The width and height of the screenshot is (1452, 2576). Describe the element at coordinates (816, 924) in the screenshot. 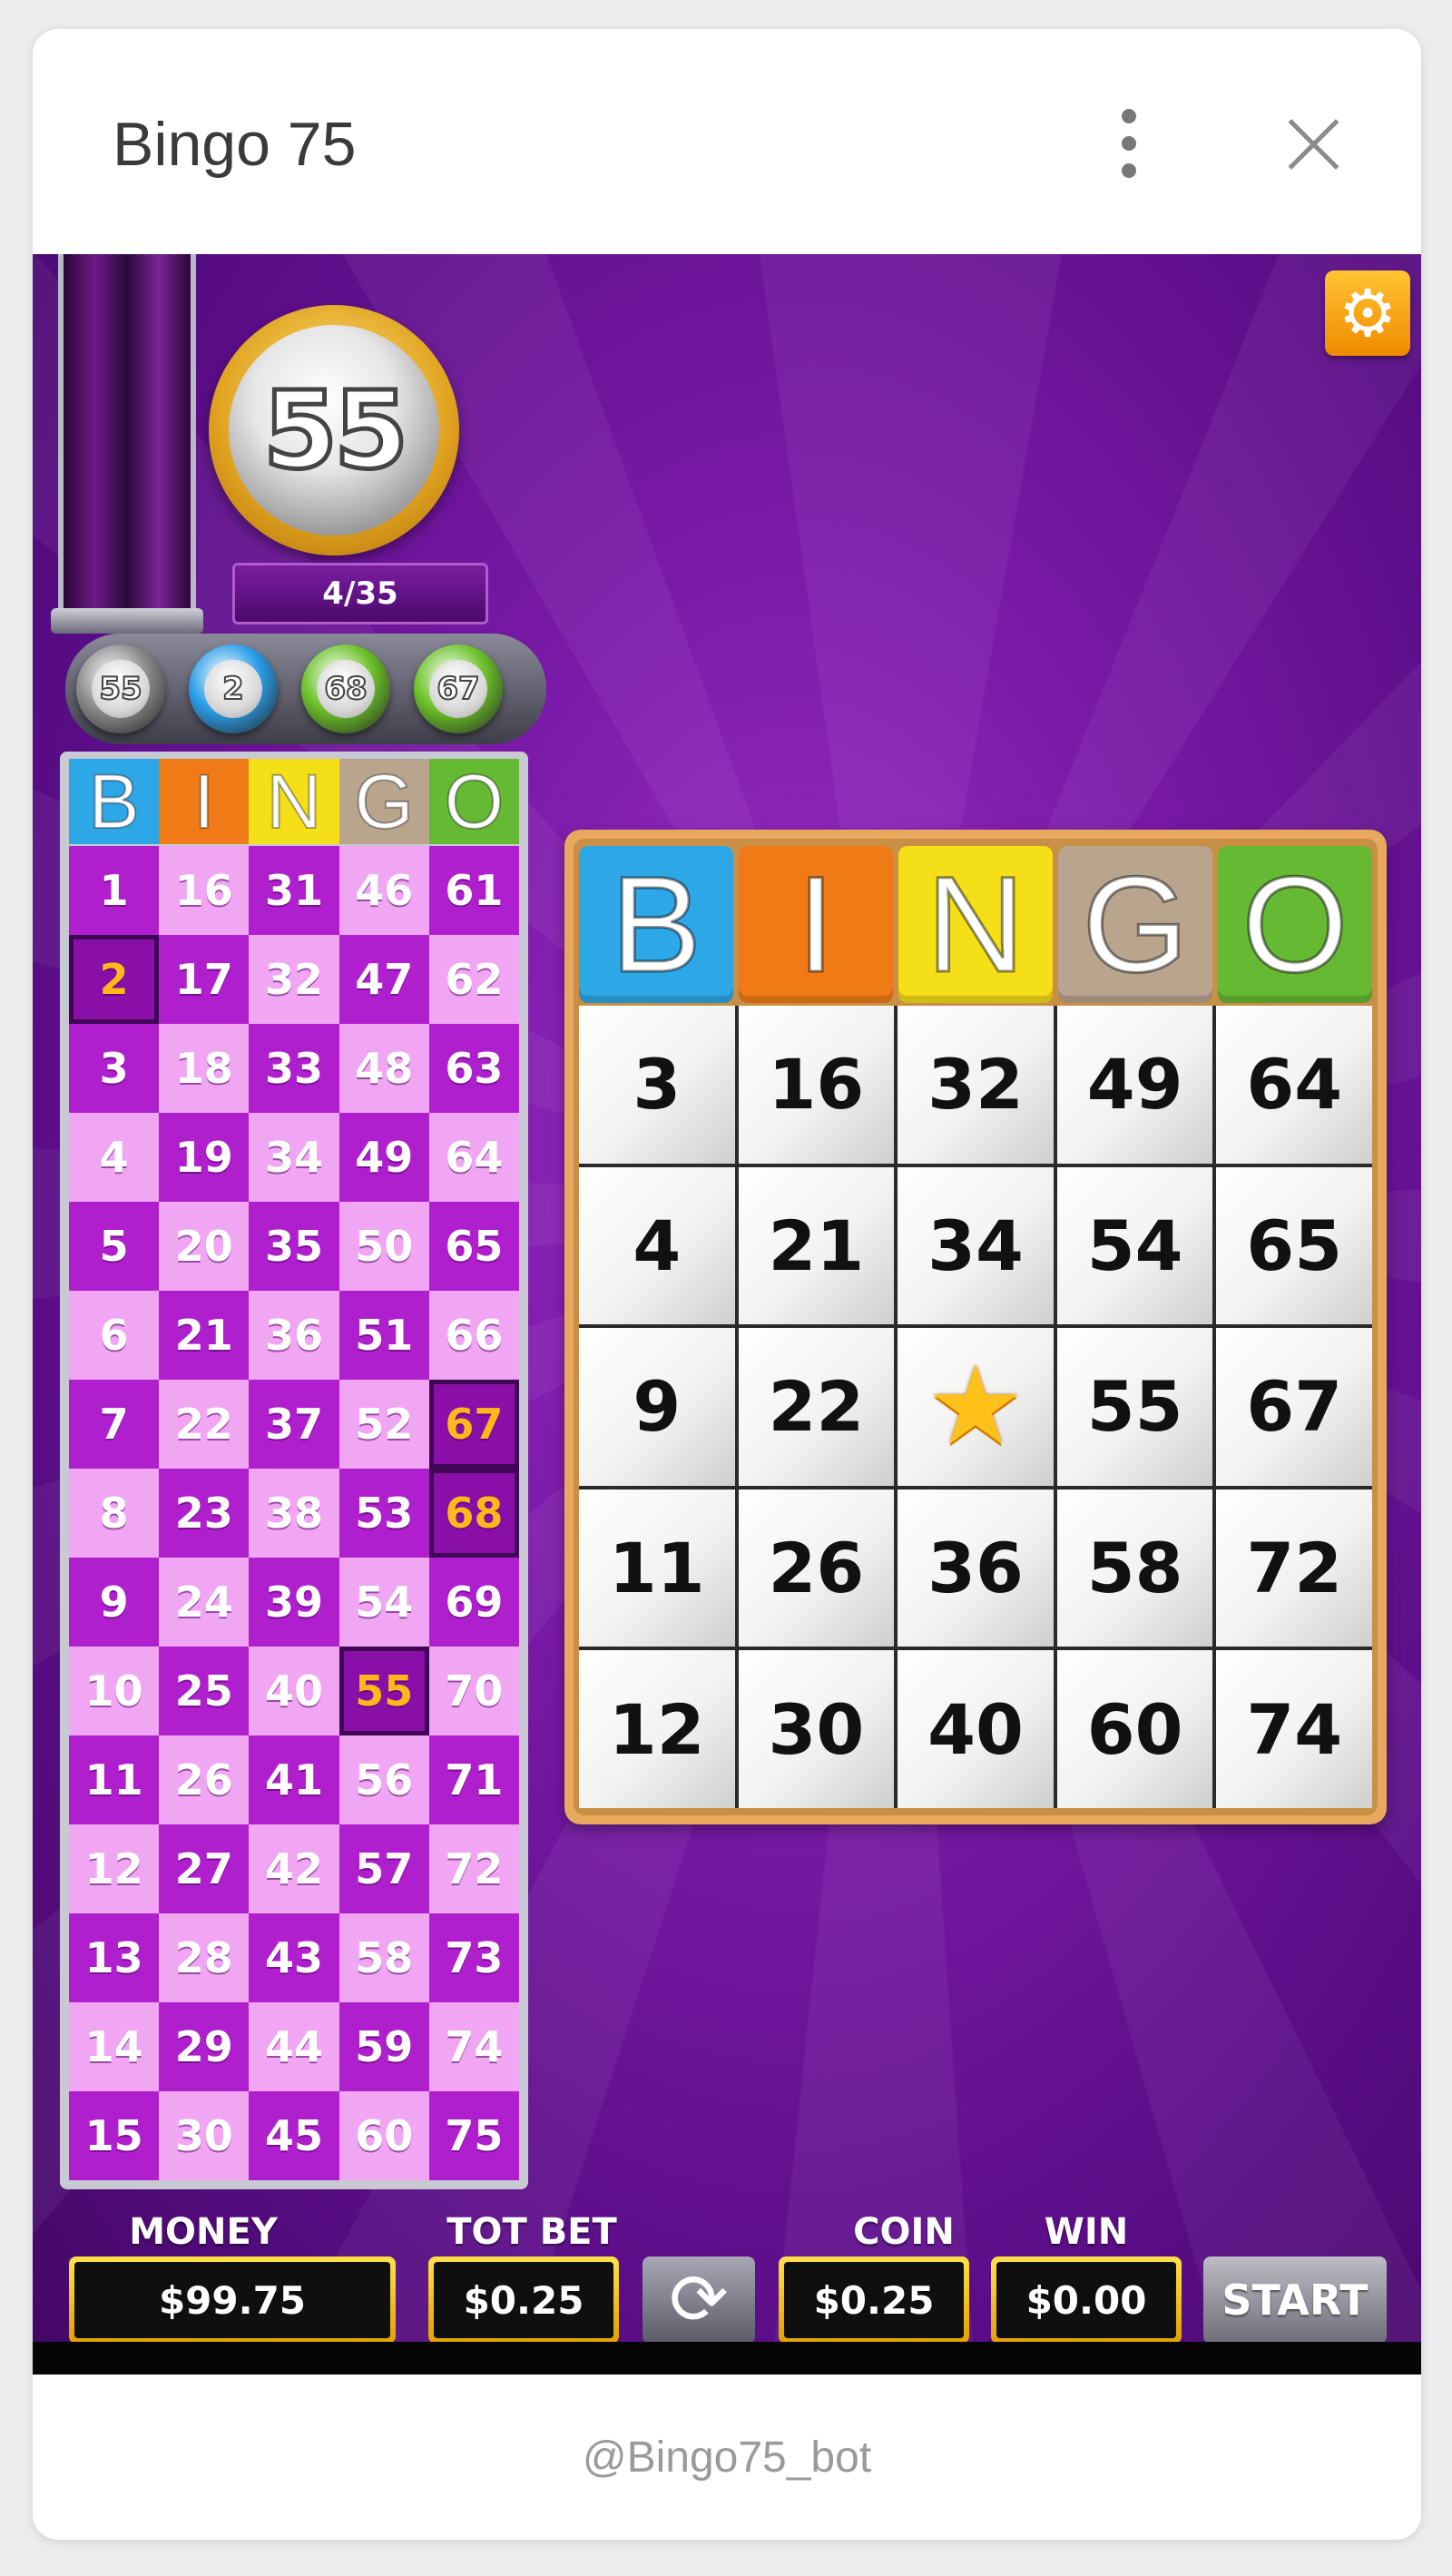

I see `card-letter: I` at that location.